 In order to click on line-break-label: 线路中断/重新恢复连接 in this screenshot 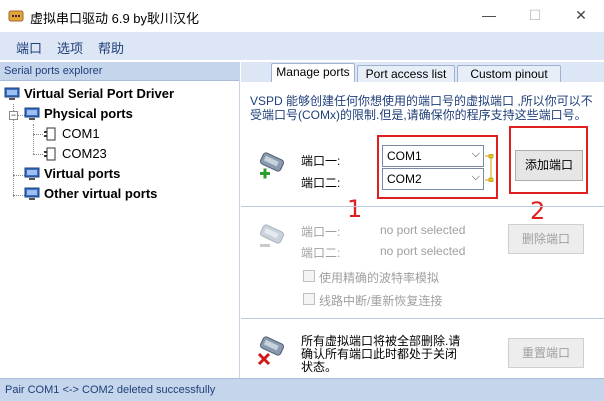, I will do `click(381, 301)`.